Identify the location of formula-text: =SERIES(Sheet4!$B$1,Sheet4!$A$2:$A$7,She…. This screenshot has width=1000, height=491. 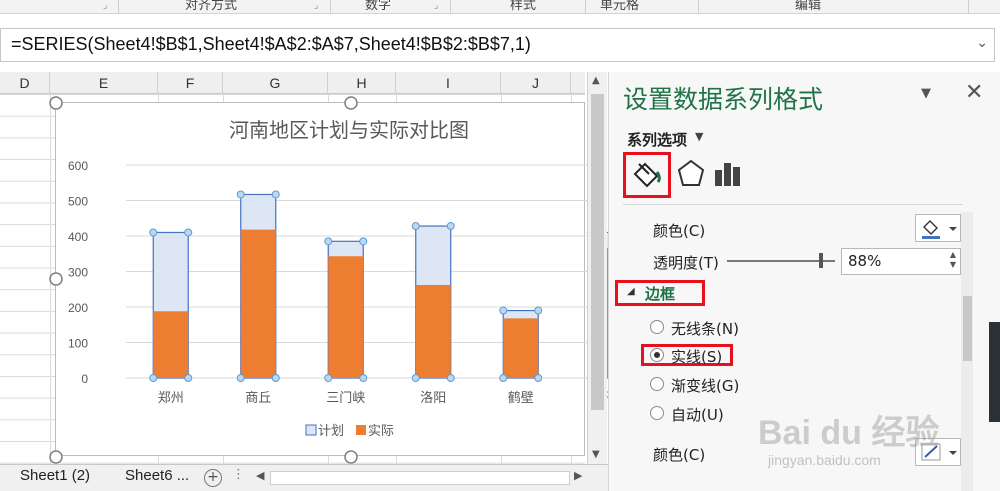
(271, 44).